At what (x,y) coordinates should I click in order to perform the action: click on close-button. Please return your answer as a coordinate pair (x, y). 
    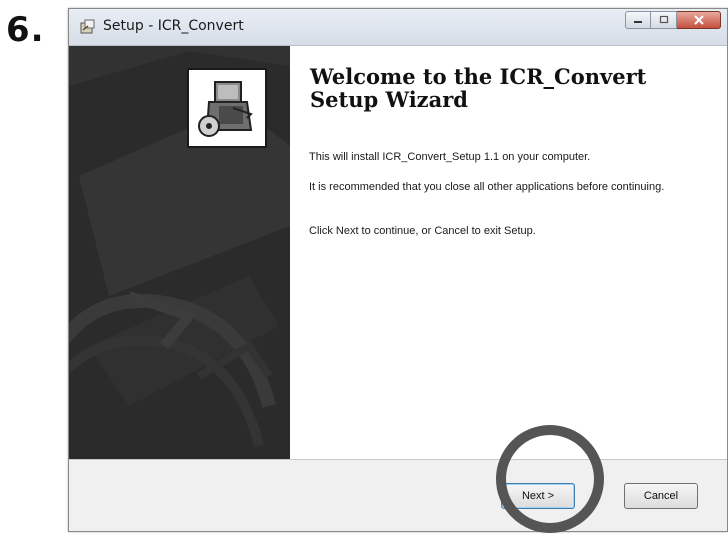
    Looking at the image, I should click on (699, 20).